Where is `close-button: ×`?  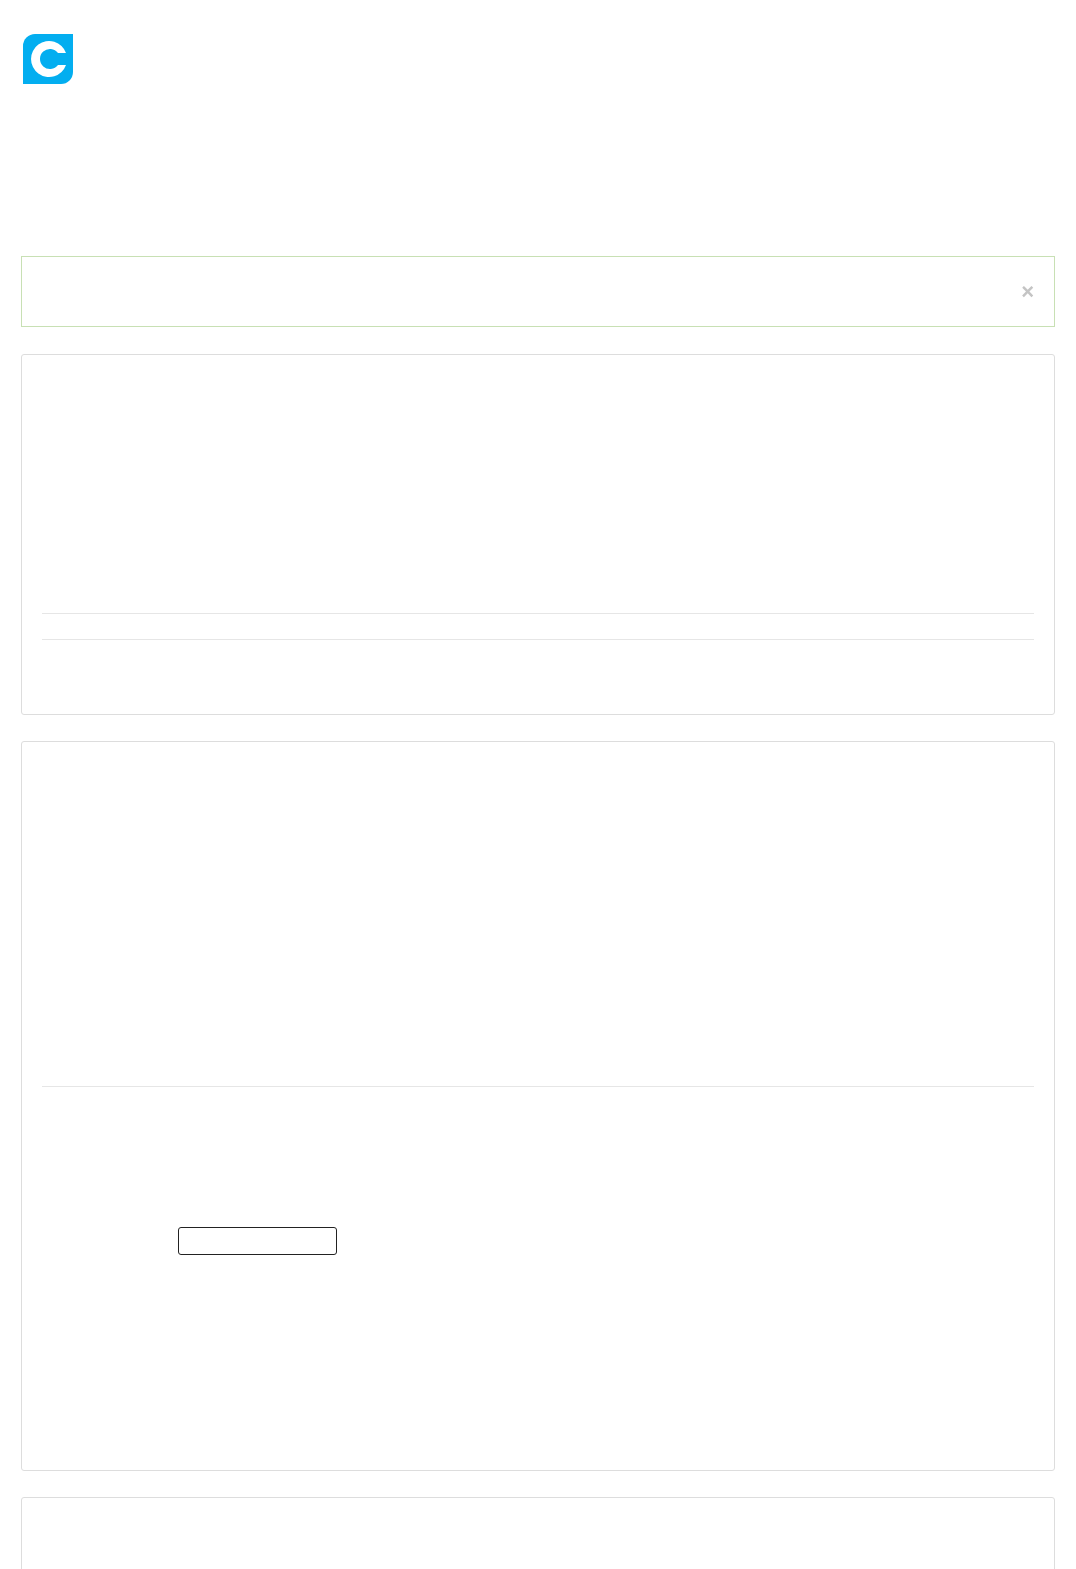 close-button: × is located at coordinates (1027, 291).